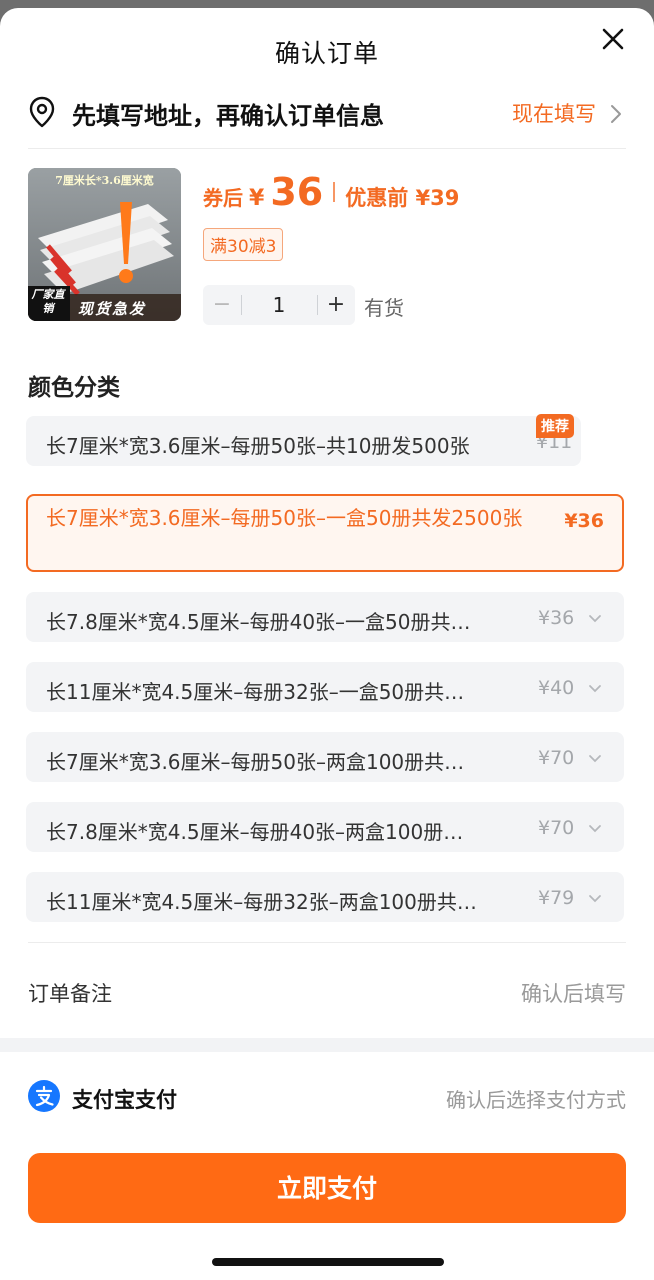  I want to click on option-item: 长7.8厘米*宽4.5厘米–每册40张–两盒100册… ¥70, so click(325, 827).